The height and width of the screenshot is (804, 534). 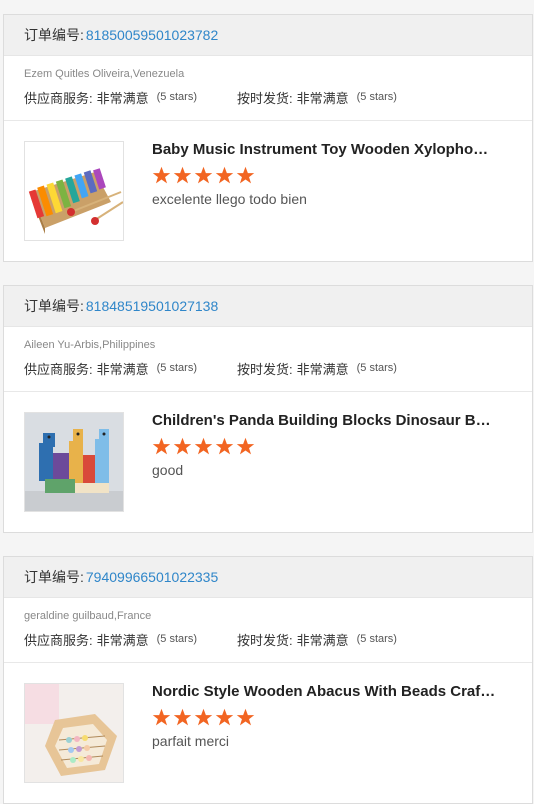 I want to click on abacus-image, so click(x=74, y=733).